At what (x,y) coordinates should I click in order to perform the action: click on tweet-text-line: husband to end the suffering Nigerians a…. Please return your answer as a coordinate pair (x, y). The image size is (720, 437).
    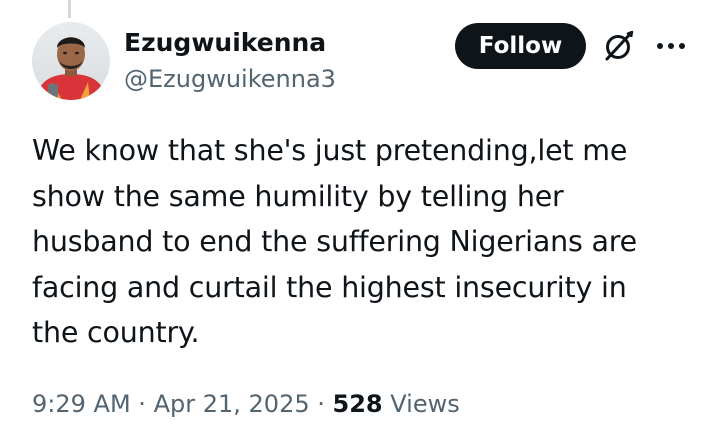
    Looking at the image, I should click on (334, 241).